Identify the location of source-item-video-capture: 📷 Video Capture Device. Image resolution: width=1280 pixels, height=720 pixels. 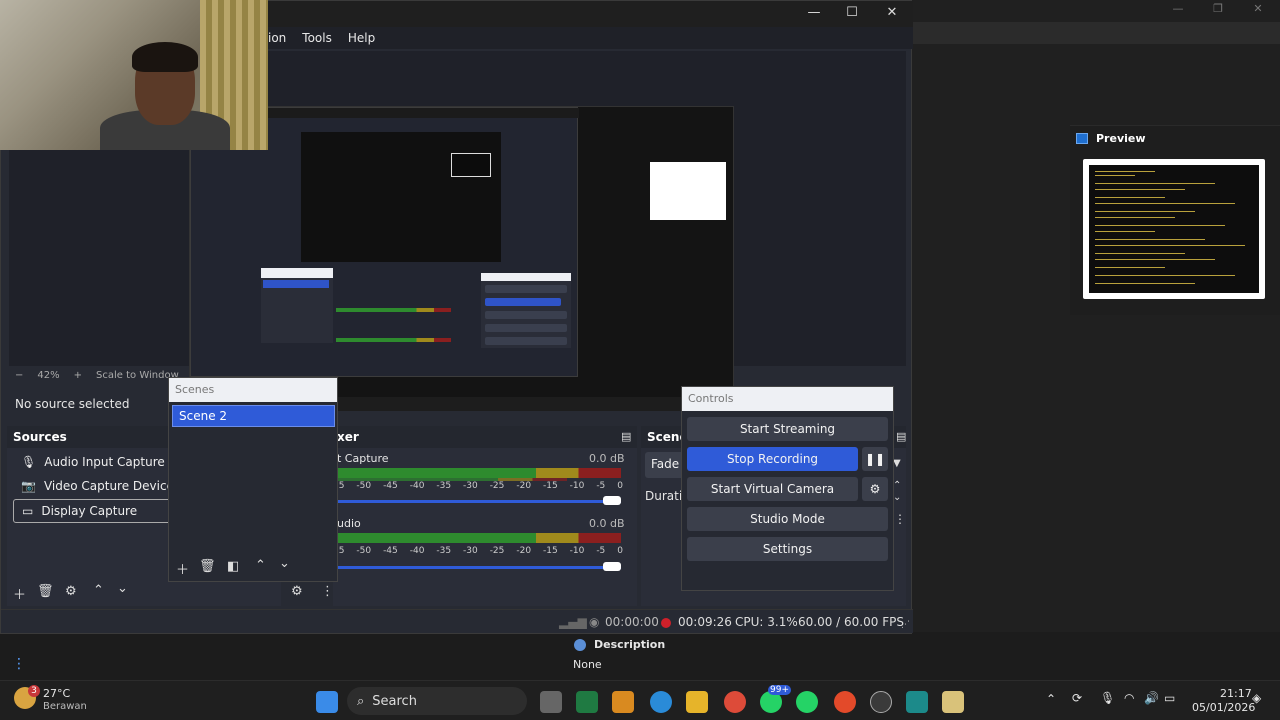
(94, 486).